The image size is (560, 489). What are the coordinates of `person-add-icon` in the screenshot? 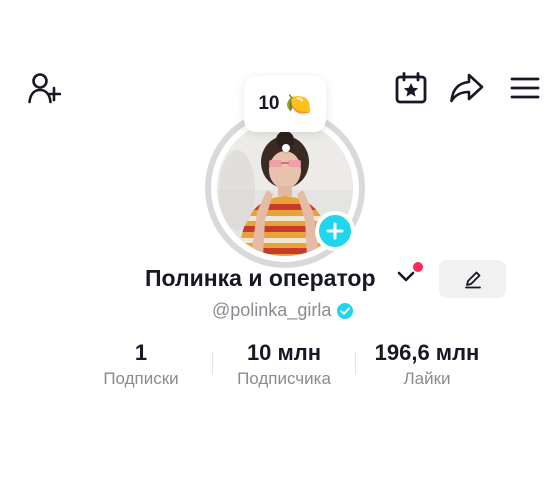 It's located at (44, 88).